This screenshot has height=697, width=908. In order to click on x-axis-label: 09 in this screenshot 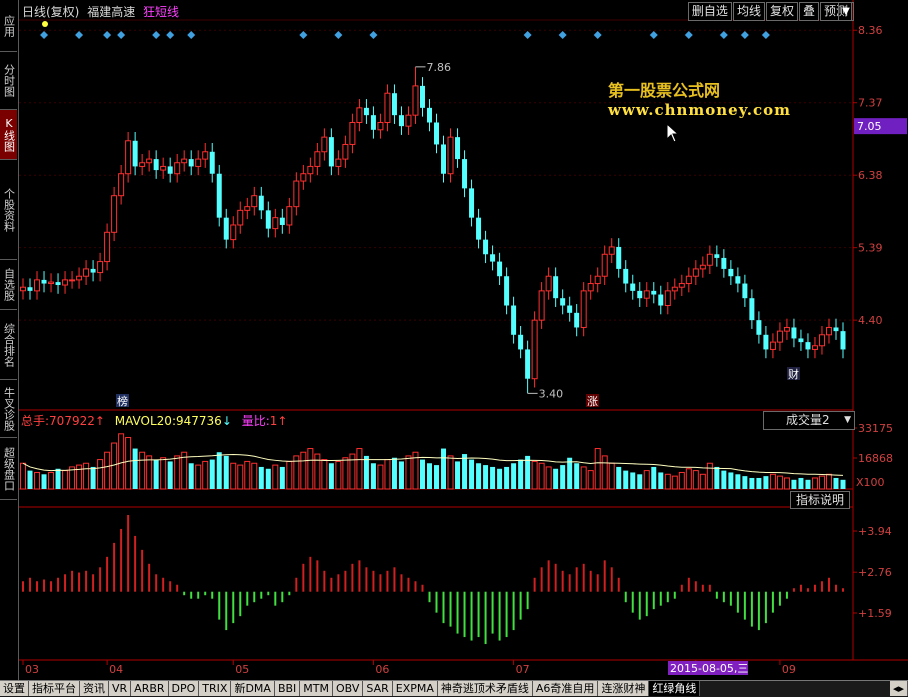, I will do `click(789, 669)`.